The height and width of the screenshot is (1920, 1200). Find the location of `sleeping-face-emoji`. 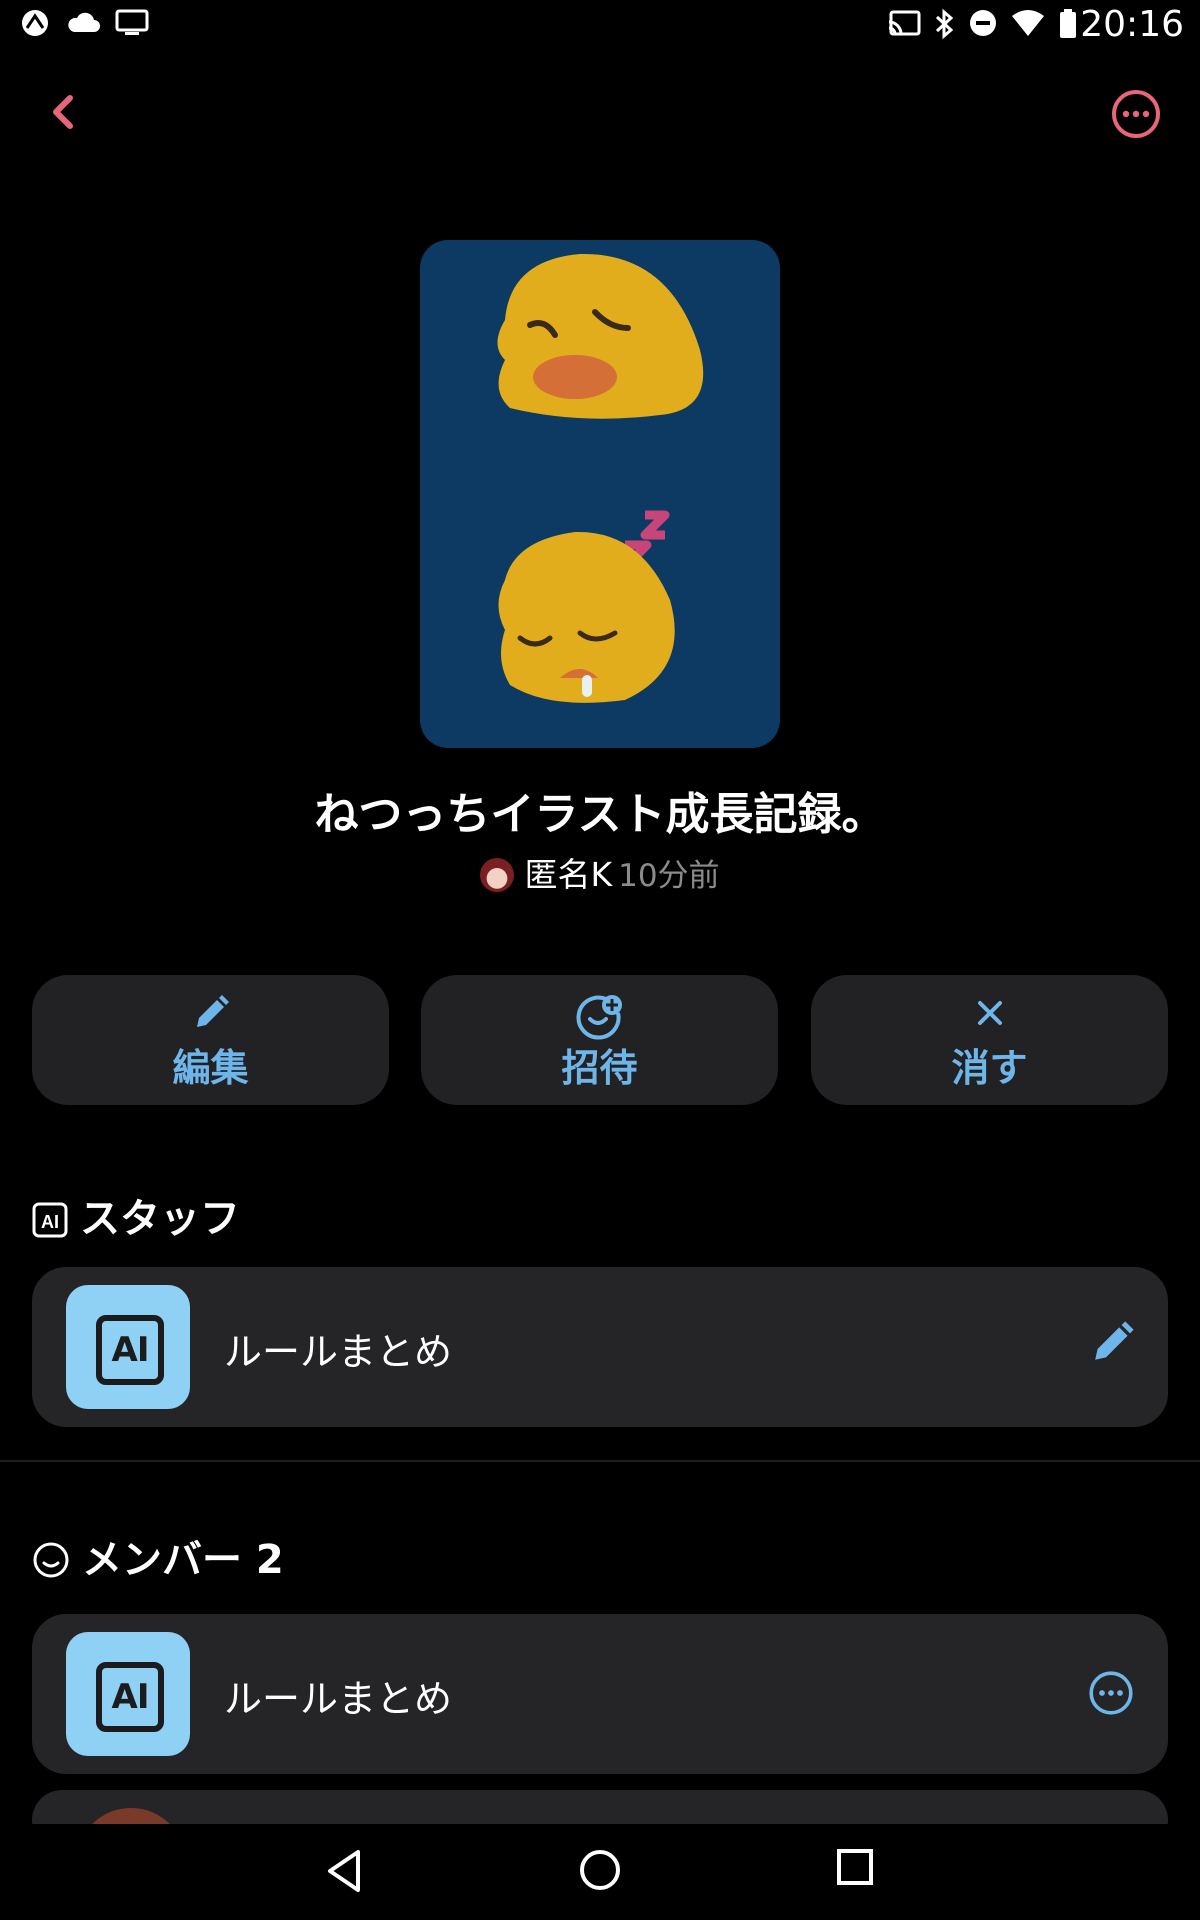

sleeping-face-emoji is located at coordinates (586, 617).